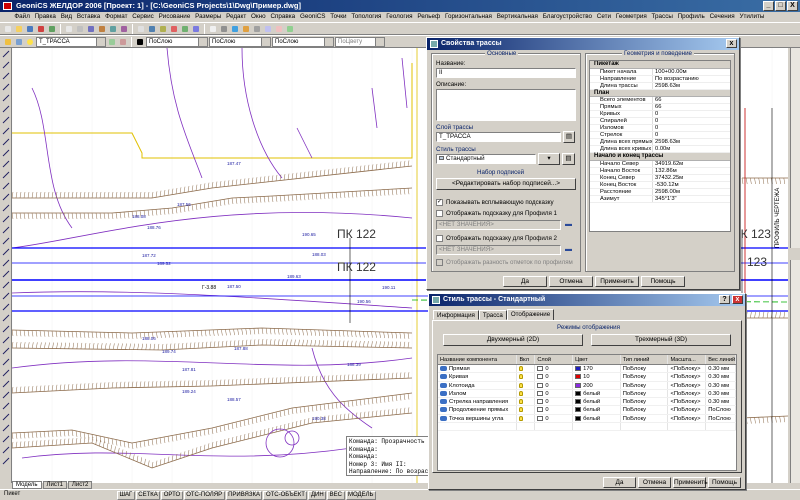 The height and width of the screenshot is (500, 800). Describe the element at coordinates (268, 29) in the screenshot. I see `point-icon` at that location.